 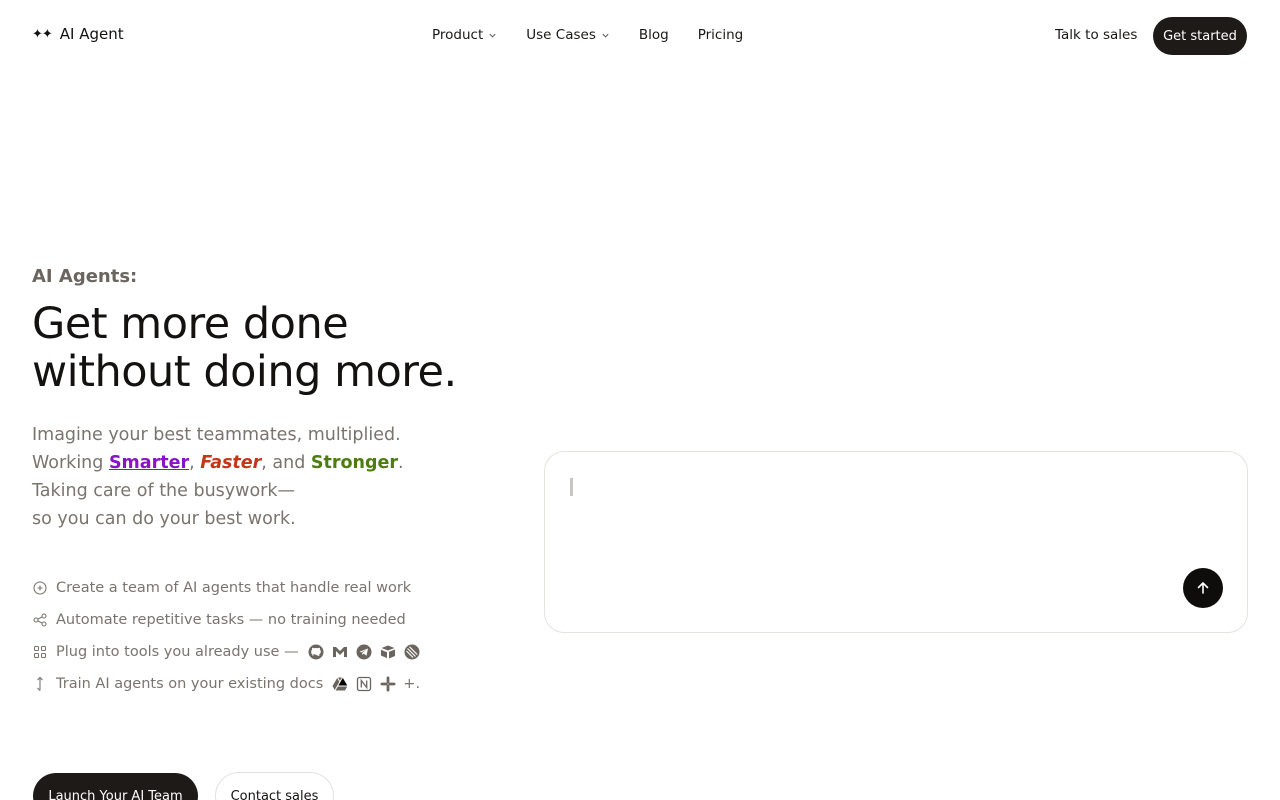 I want to click on more-integrations-text: +., so click(x=412, y=684).